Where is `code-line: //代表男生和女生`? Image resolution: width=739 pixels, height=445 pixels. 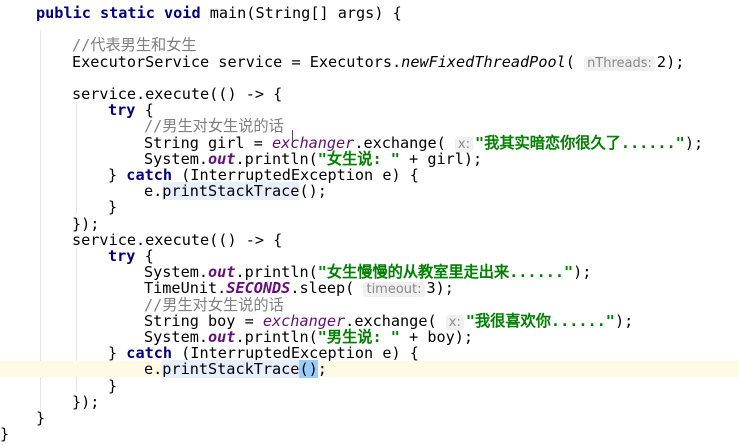 code-line: //代表男生和女生 is located at coordinates (369, 45).